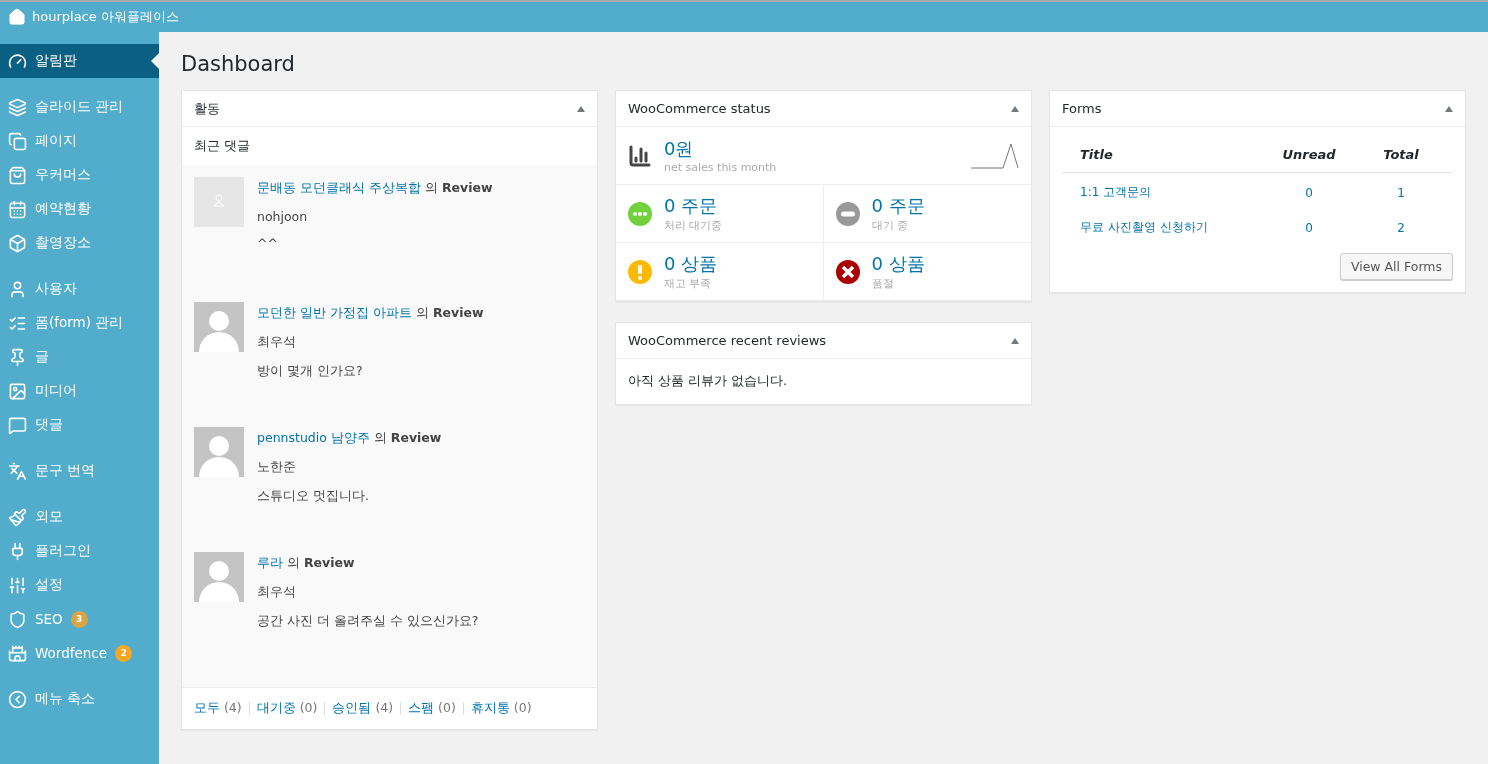 This screenshot has height=764, width=1488. What do you see at coordinates (389, 146) in the screenshot?
I see `section-heading: 최근 댓글` at bounding box center [389, 146].